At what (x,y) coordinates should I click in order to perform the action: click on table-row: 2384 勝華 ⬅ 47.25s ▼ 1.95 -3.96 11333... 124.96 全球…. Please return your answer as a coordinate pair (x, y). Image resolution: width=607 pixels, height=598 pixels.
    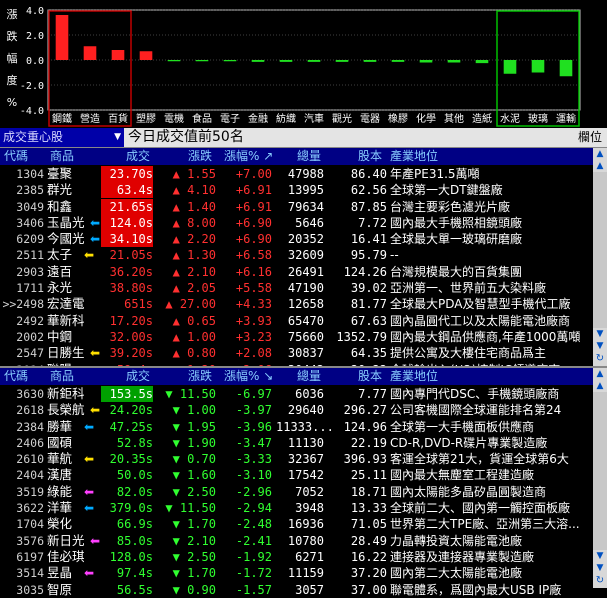
    Looking at the image, I should click on (296, 427).